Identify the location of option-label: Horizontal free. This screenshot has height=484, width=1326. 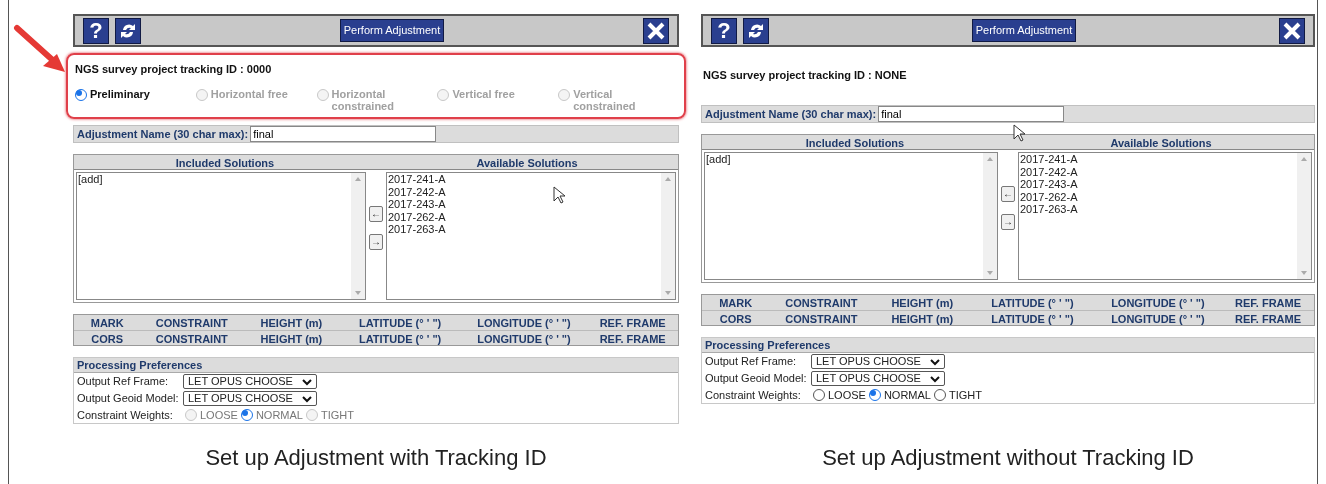
(249, 93).